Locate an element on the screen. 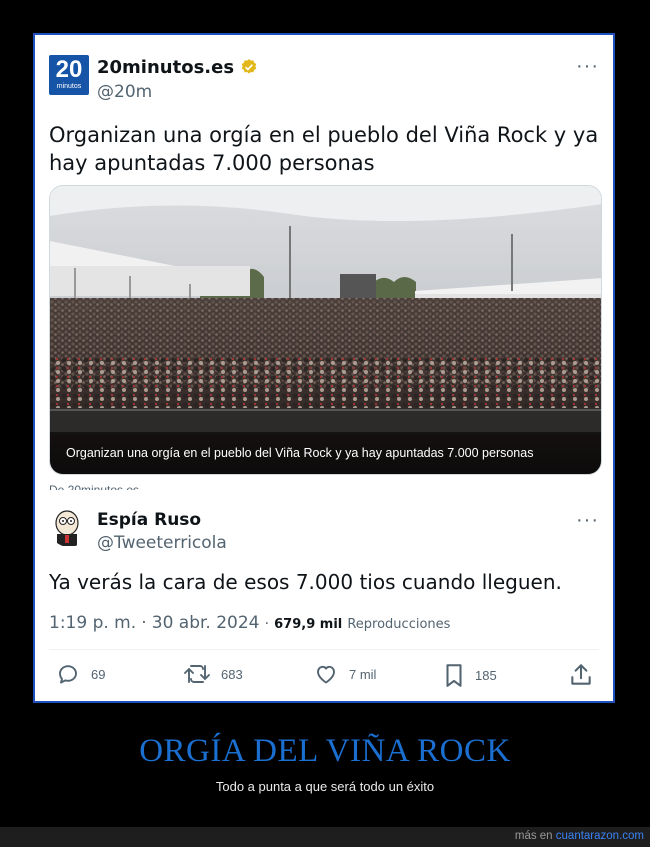  footer-prefix: más en is located at coordinates (533, 836).